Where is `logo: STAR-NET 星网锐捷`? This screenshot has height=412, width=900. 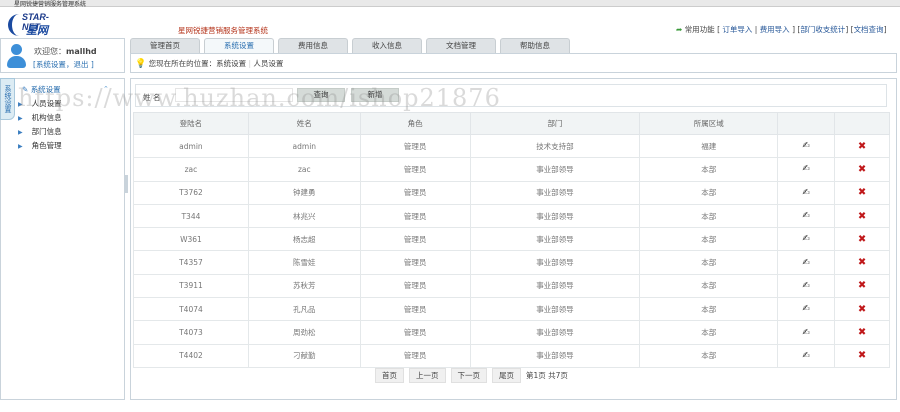
logo: STAR-NET 星网锐捷 is located at coordinates (33, 32).